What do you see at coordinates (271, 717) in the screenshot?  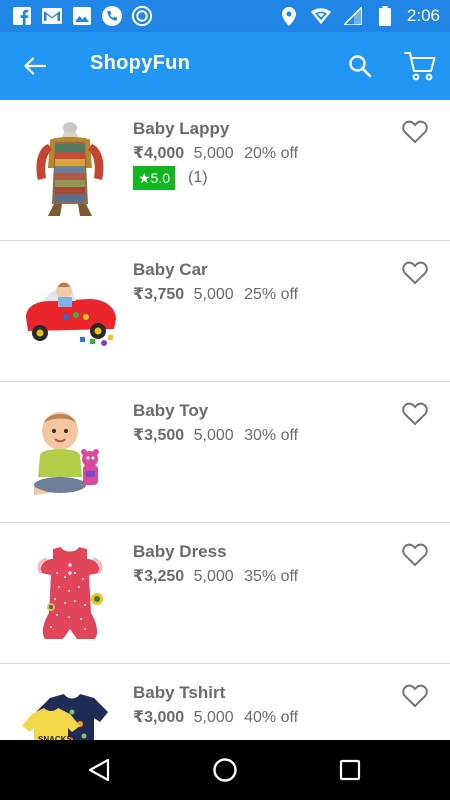 I see `product-discount: 40% off` at bounding box center [271, 717].